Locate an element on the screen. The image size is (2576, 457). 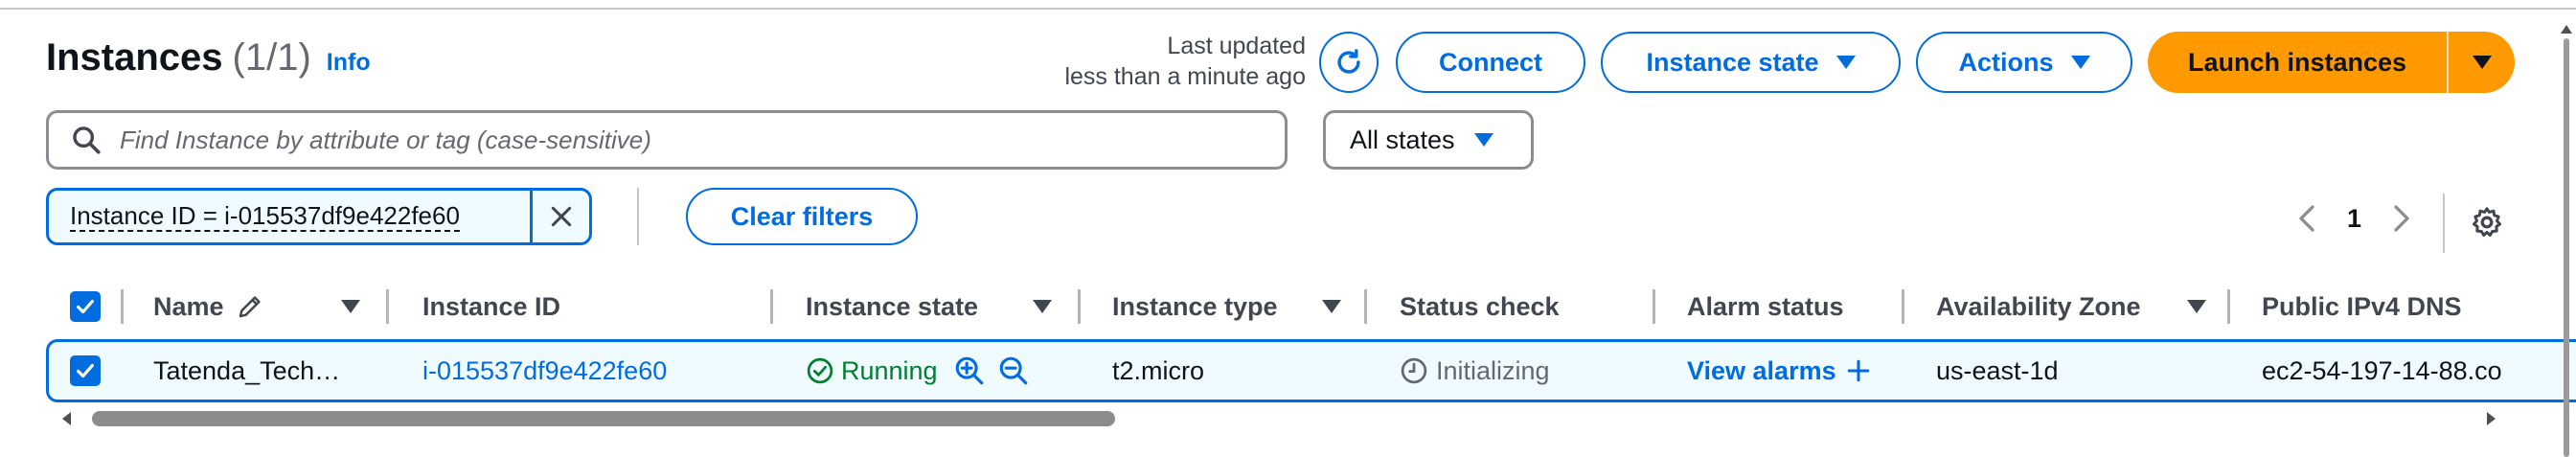
column-label: Name is located at coordinates (189, 306).